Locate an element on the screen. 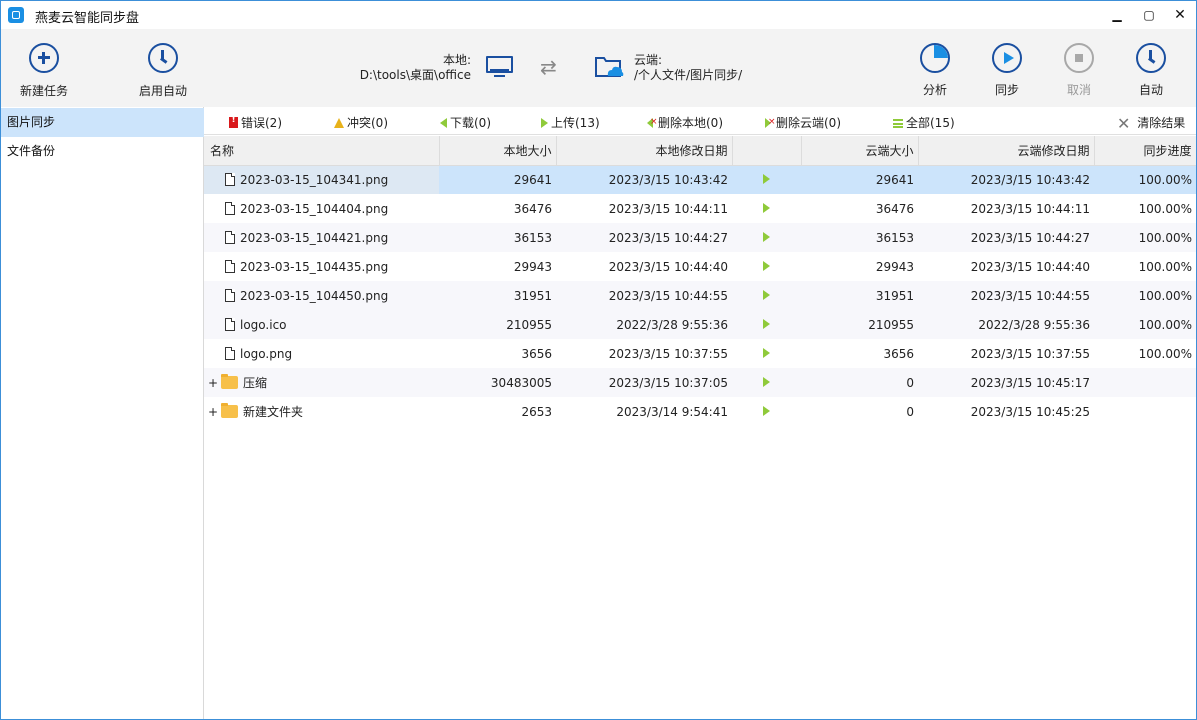  analyze-button: 分析 is located at coordinates (935, 70).